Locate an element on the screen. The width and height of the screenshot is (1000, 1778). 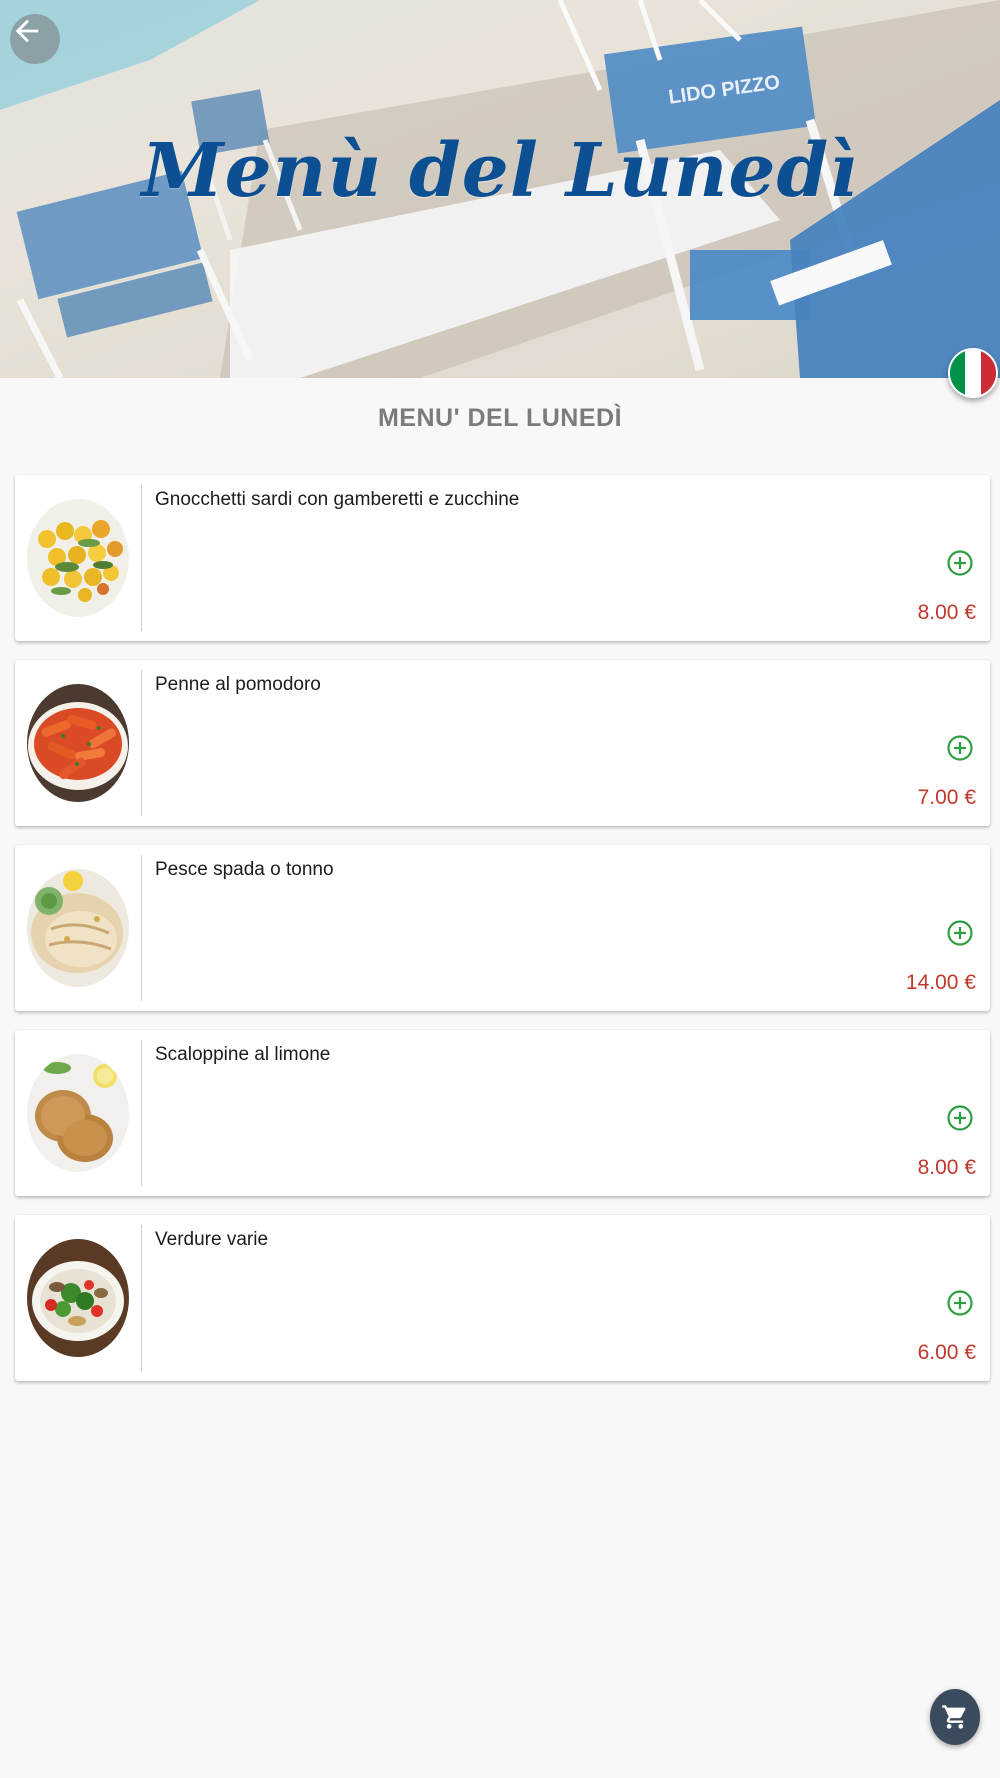
menu-item: Verdure varie 6.00 € is located at coordinates (502, 1298).